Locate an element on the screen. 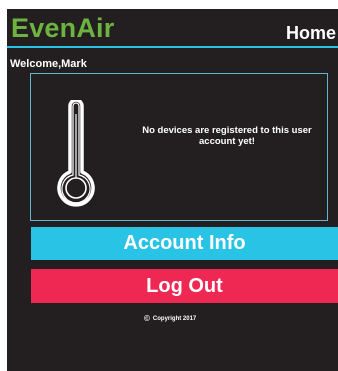 This screenshot has width=338, height=371. copyright-icon: © is located at coordinates (147, 318).